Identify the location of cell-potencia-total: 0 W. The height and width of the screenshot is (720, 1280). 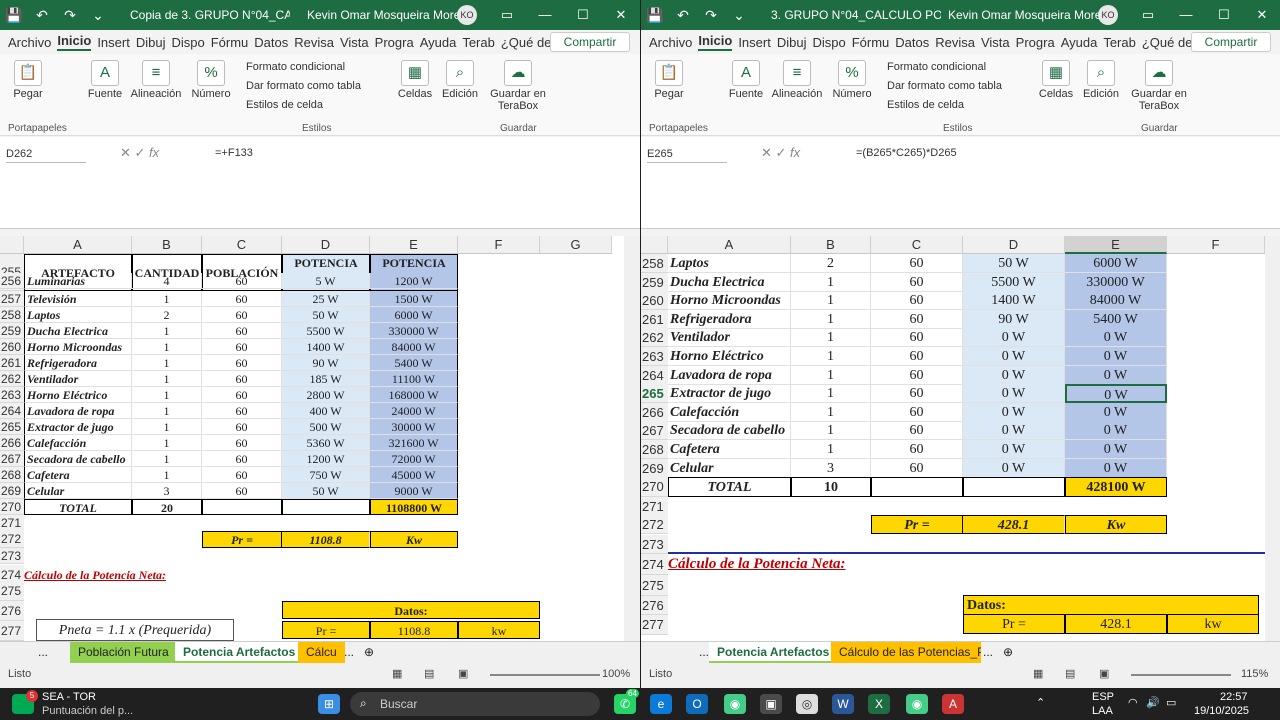
(1116, 337).